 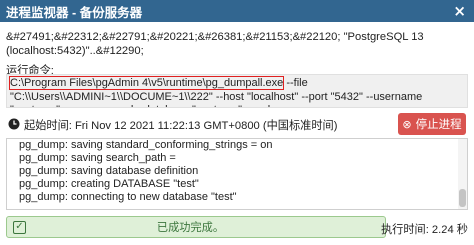 I want to click on status-banner: ✓ 已成功完成。, so click(x=196, y=227).